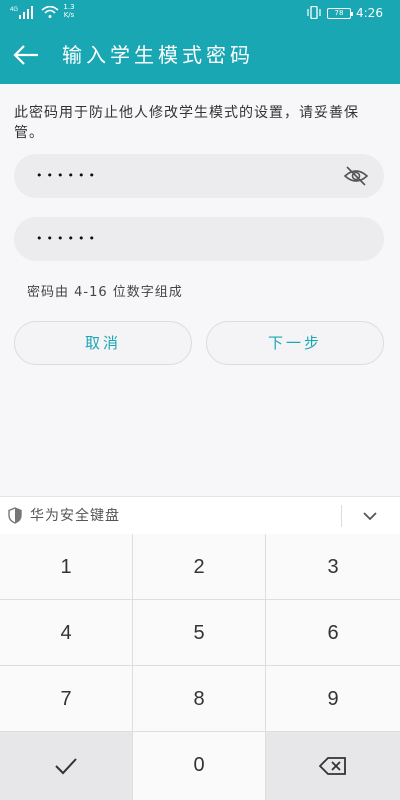 This screenshot has height=800, width=400. I want to click on key-5: 5, so click(199, 633).